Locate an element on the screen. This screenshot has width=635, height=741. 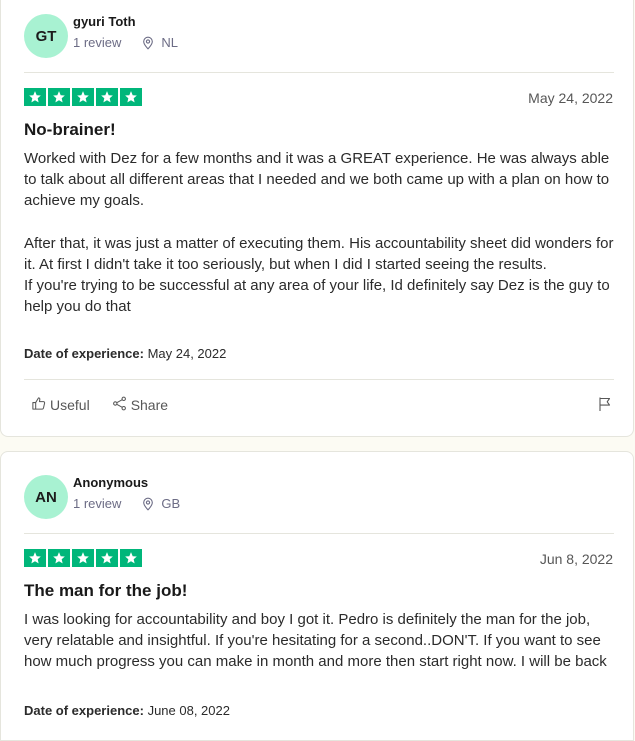
date-of-experience: Date of experience: June 08, 2022 is located at coordinates (127, 710).